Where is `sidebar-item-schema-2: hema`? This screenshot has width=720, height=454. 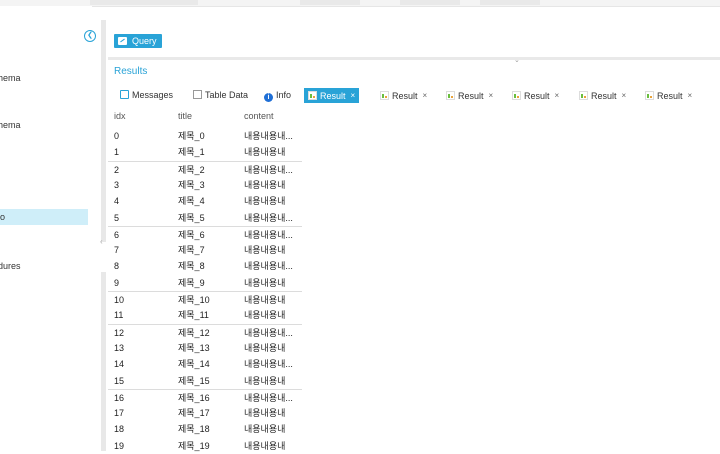
sidebar-item-schema-2: hema is located at coordinates (44, 125).